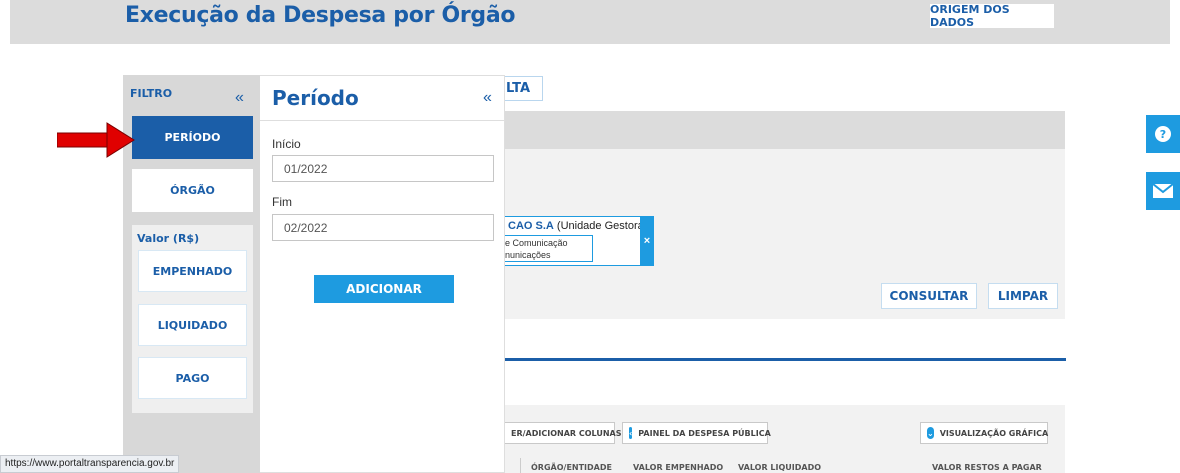 The image size is (1180, 473). I want to click on filter-pago-button: PAGO, so click(192, 378).